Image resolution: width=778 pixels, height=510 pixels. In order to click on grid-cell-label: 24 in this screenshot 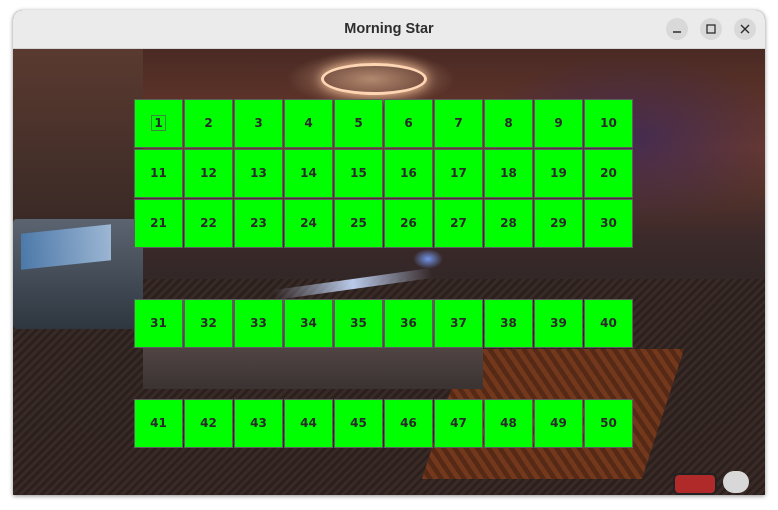, I will do `click(308, 223)`.